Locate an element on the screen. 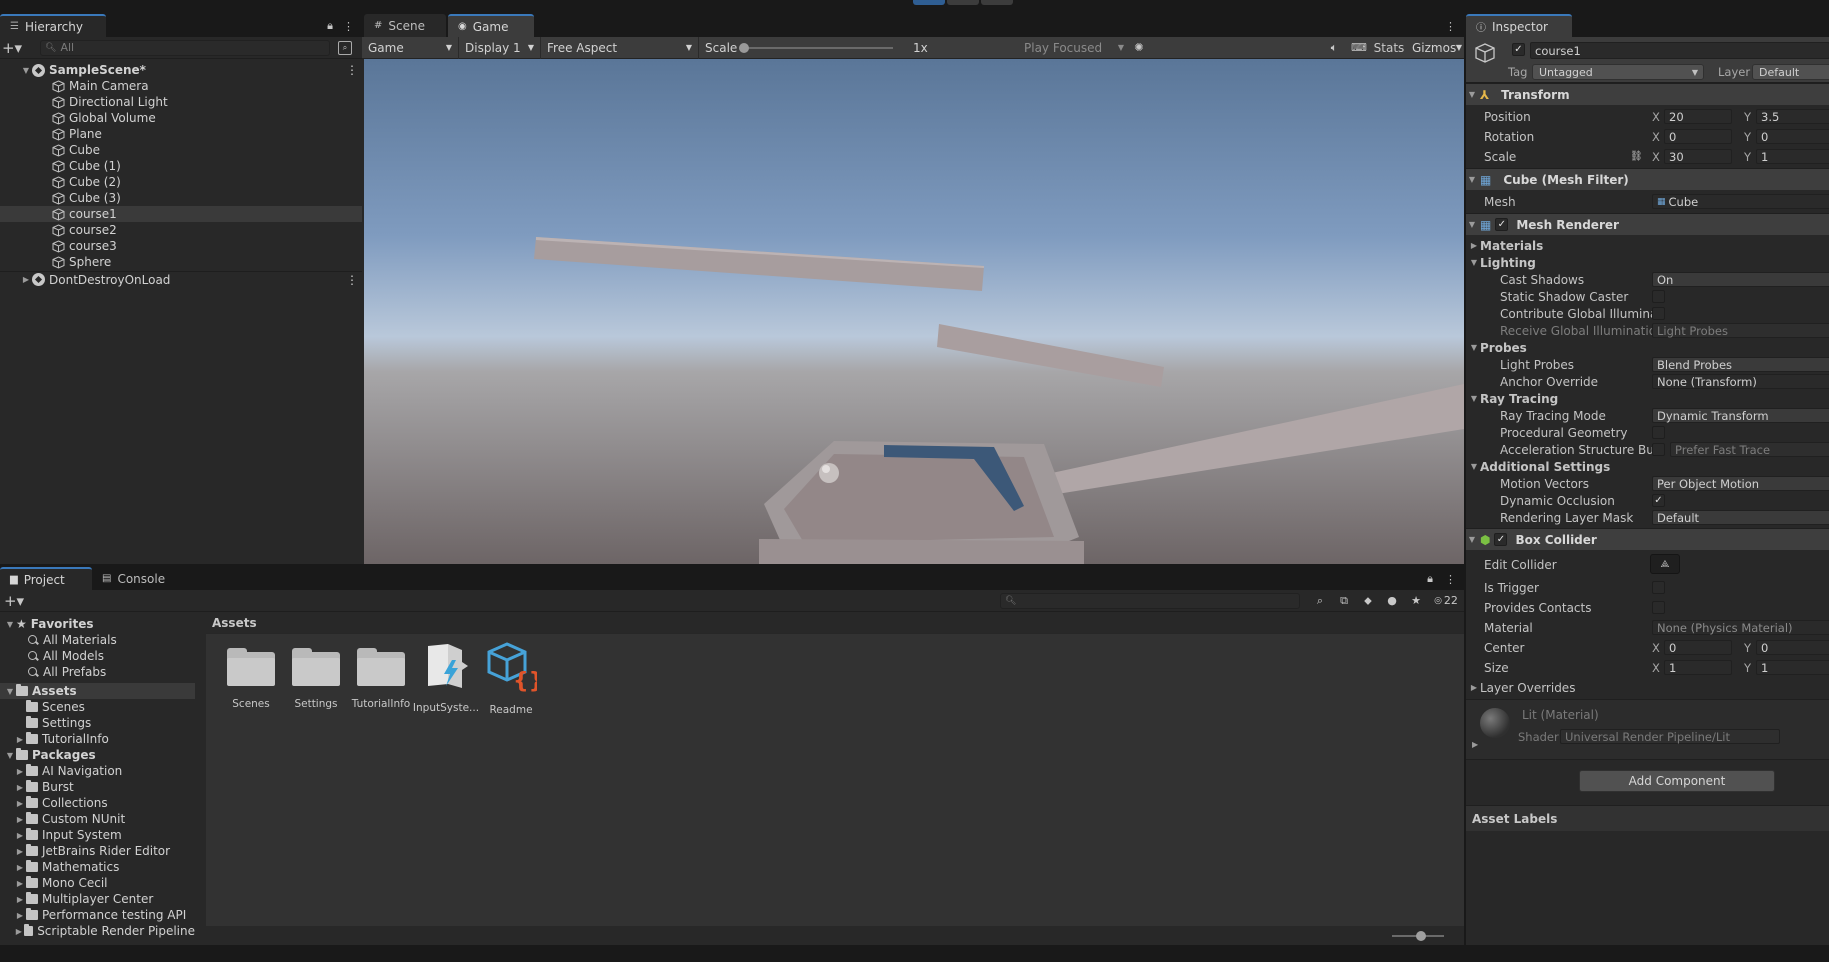 The height and width of the screenshot is (962, 1829). dontdestroy-menu-icon: ⋮ is located at coordinates (352, 280).